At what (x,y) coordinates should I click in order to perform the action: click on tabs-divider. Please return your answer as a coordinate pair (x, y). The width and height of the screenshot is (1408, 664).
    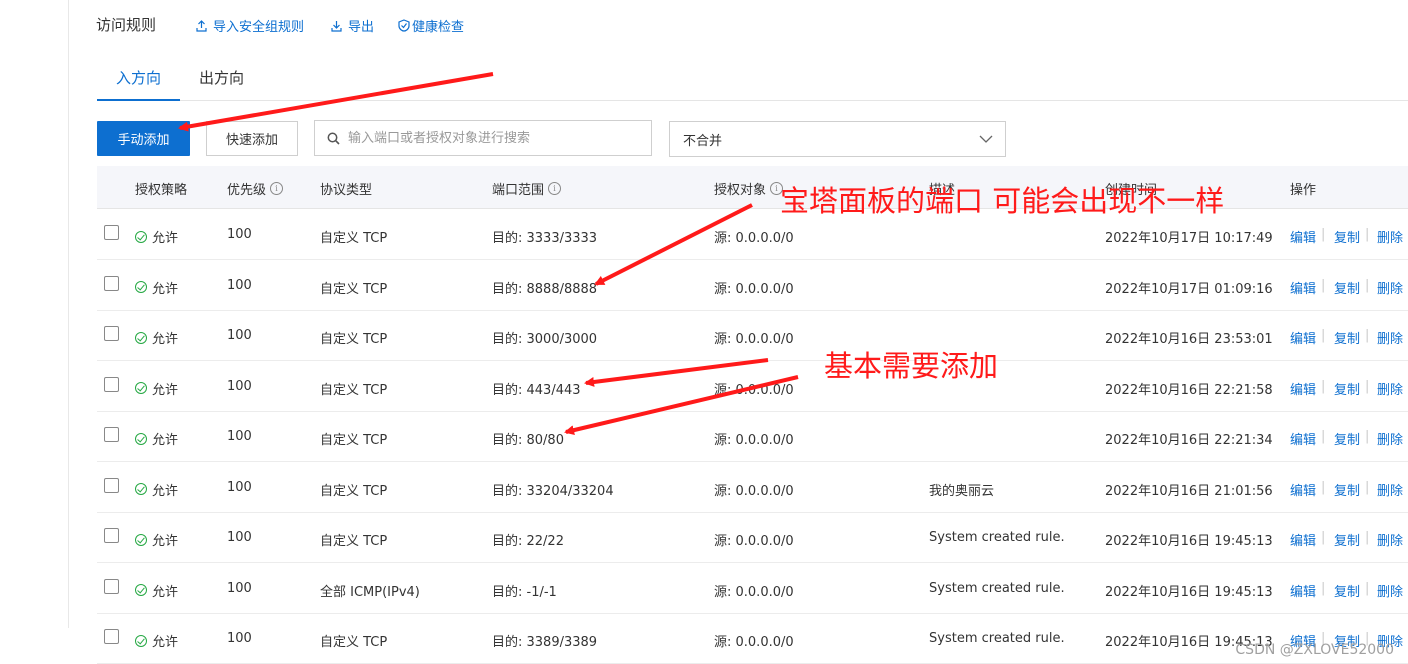
    Looking at the image, I should click on (752, 100).